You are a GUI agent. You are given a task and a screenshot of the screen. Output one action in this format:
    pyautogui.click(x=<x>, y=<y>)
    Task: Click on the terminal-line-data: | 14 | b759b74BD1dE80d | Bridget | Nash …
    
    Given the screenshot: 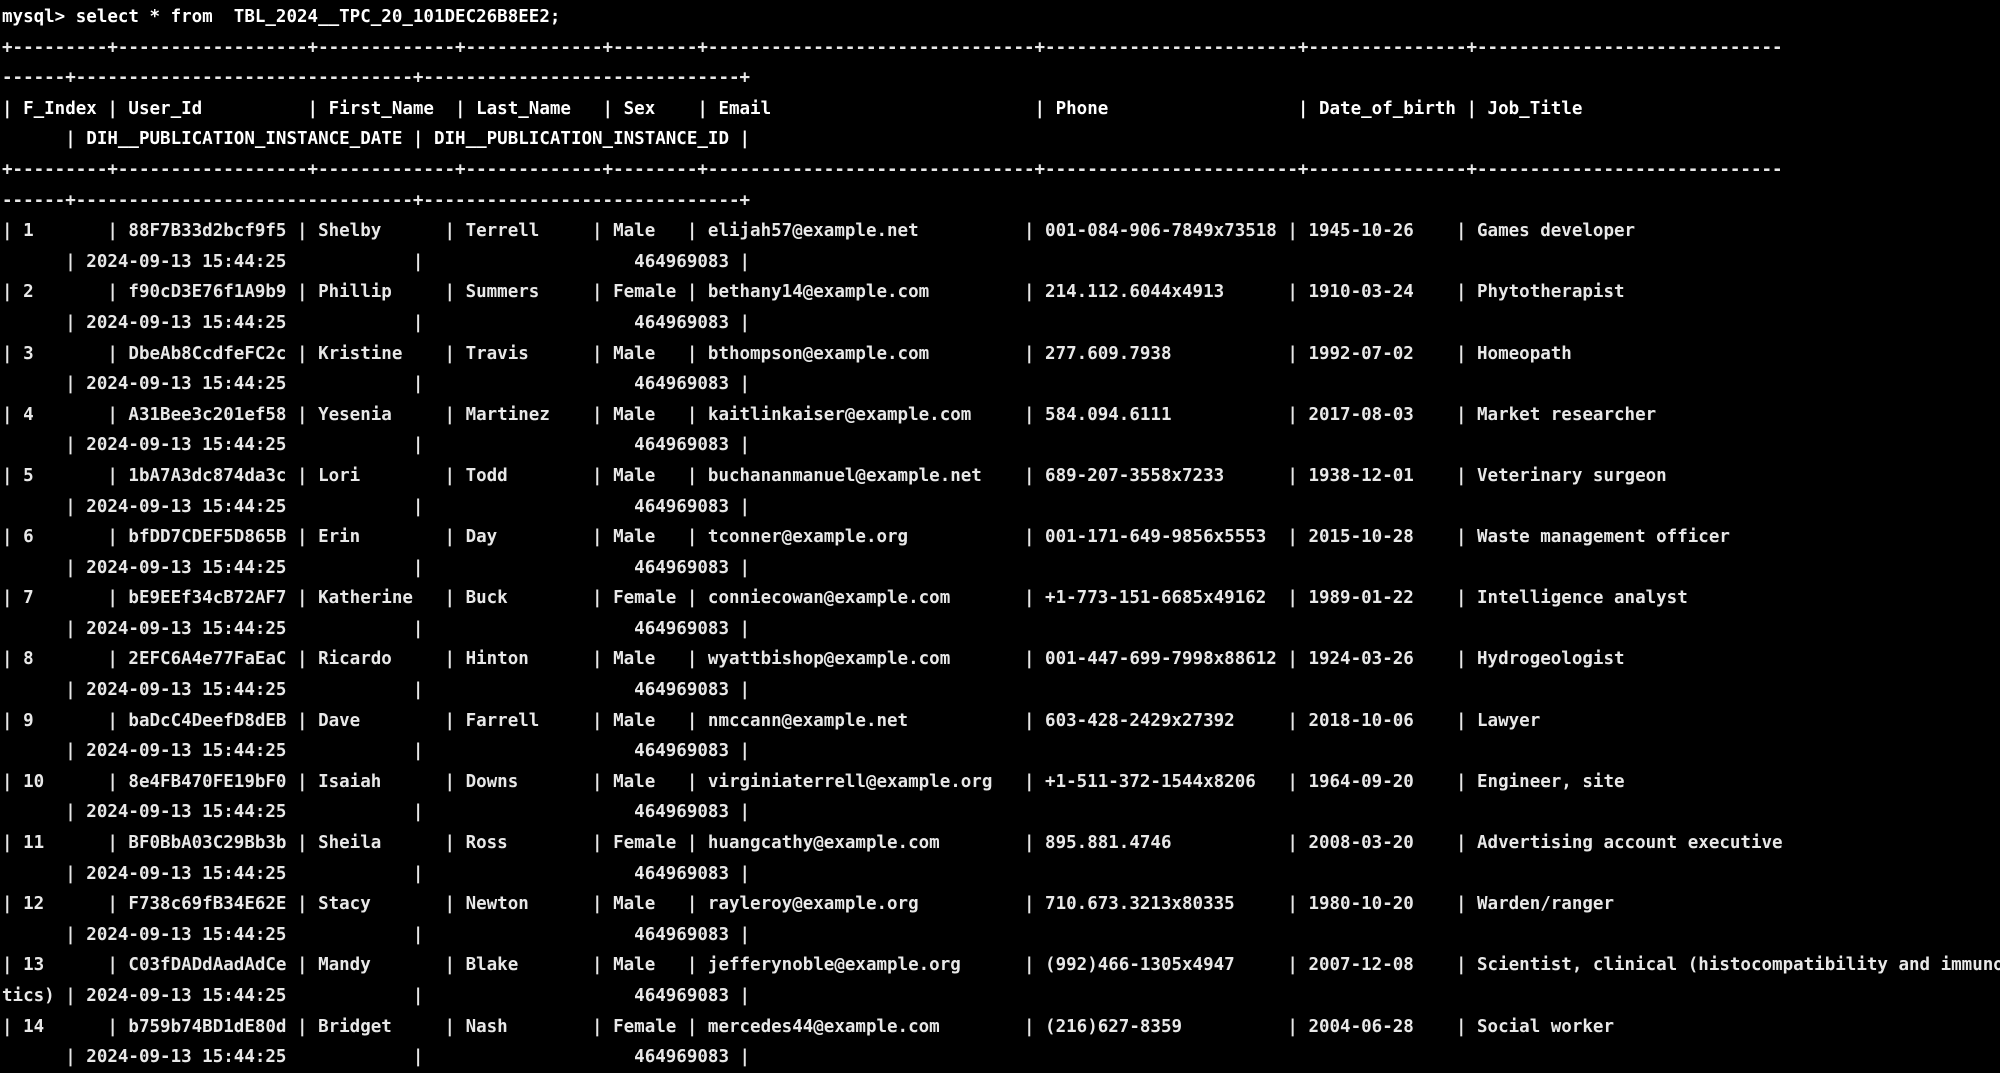 What is the action you would take?
    pyautogui.click(x=808, y=1026)
    